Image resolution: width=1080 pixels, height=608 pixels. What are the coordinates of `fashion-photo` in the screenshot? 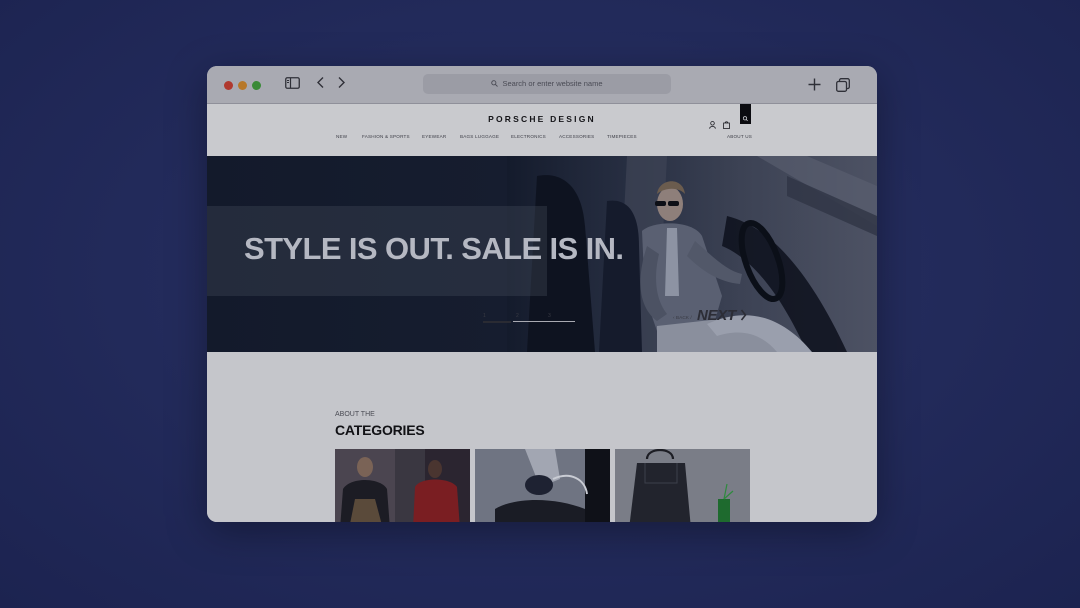 It's located at (402, 485).